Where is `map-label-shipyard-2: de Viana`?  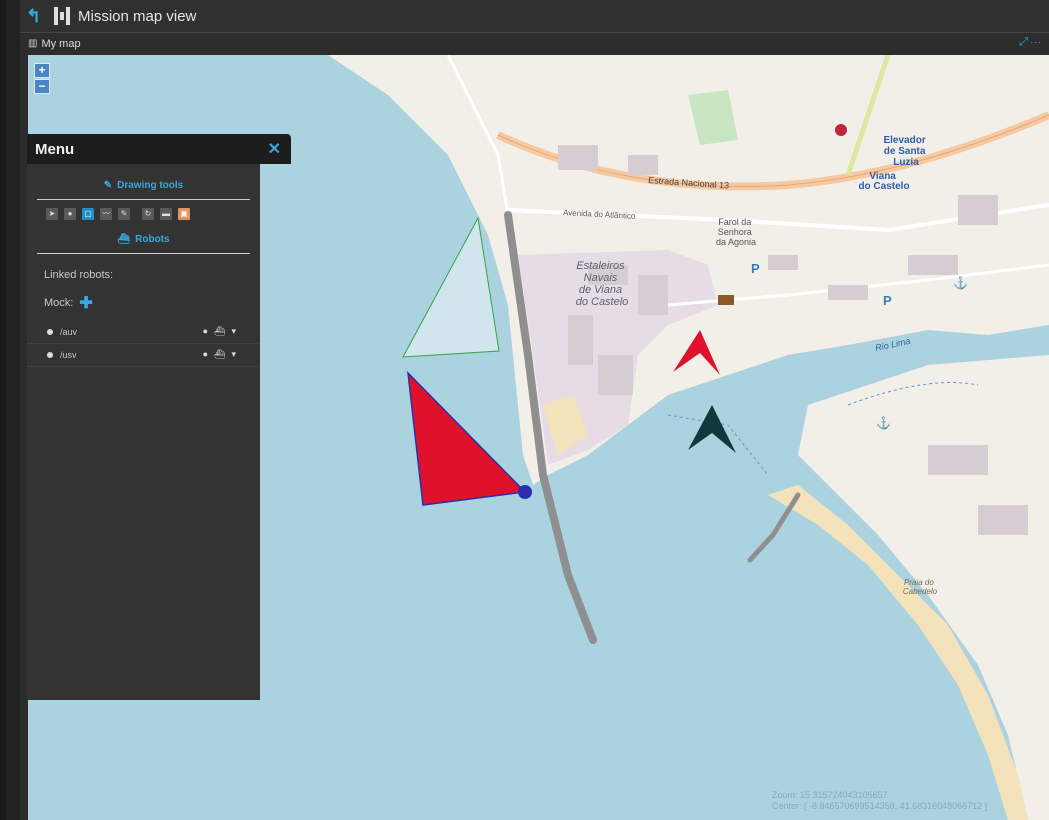 map-label-shipyard-2: de Viana is located at coordinates (600, 290).